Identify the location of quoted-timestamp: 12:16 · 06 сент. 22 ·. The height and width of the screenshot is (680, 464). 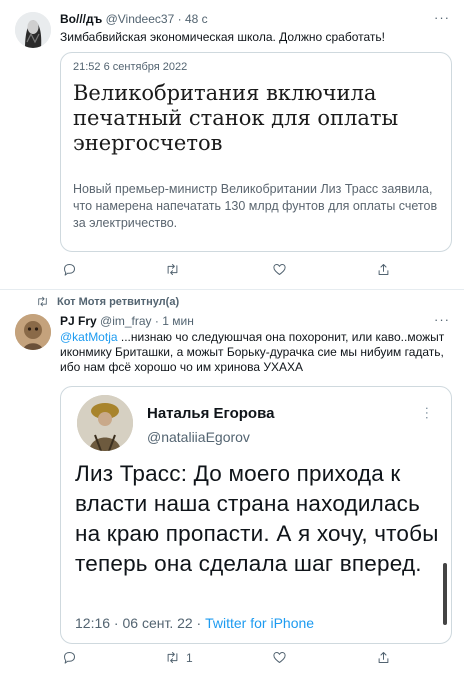
(140, 623).